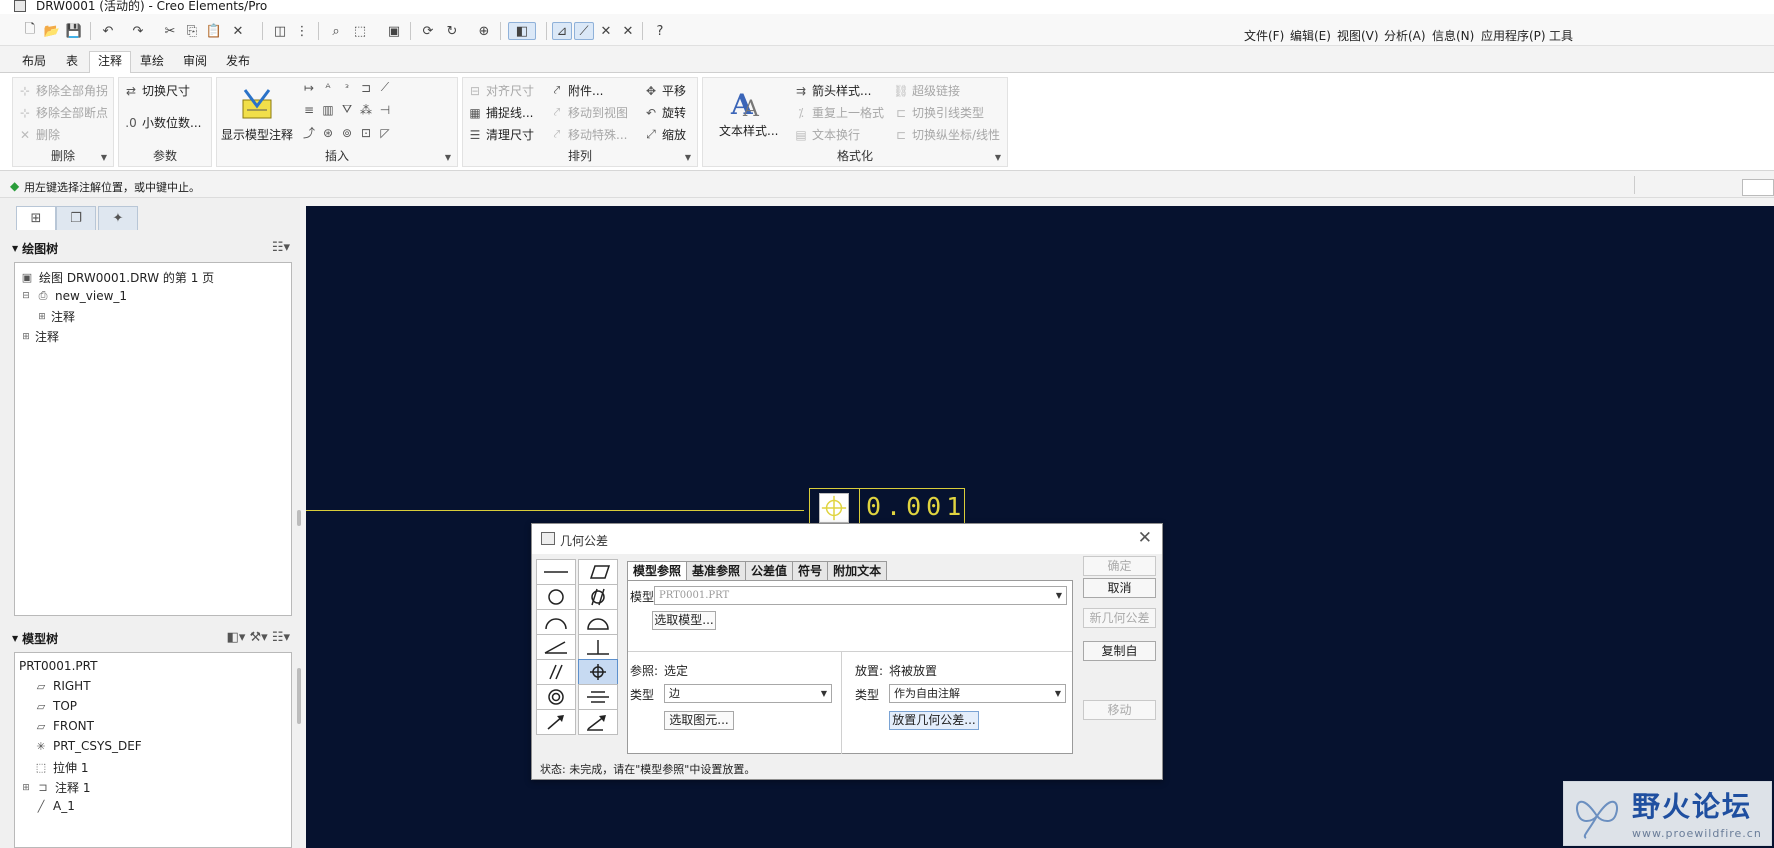 The image size is (1774, 848). What do you see at coordinates (1119, 566) in the screenshot?
I see `ok-button: 确定` at bounding box center [1119, 566].